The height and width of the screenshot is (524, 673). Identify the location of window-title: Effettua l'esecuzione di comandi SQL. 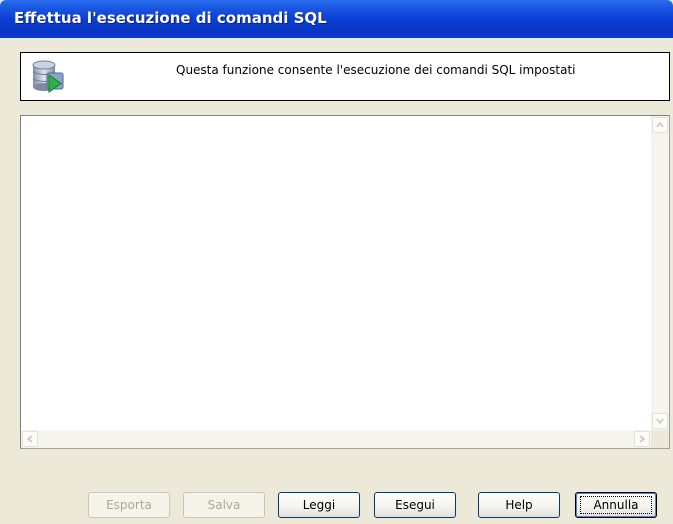
(170, 18).